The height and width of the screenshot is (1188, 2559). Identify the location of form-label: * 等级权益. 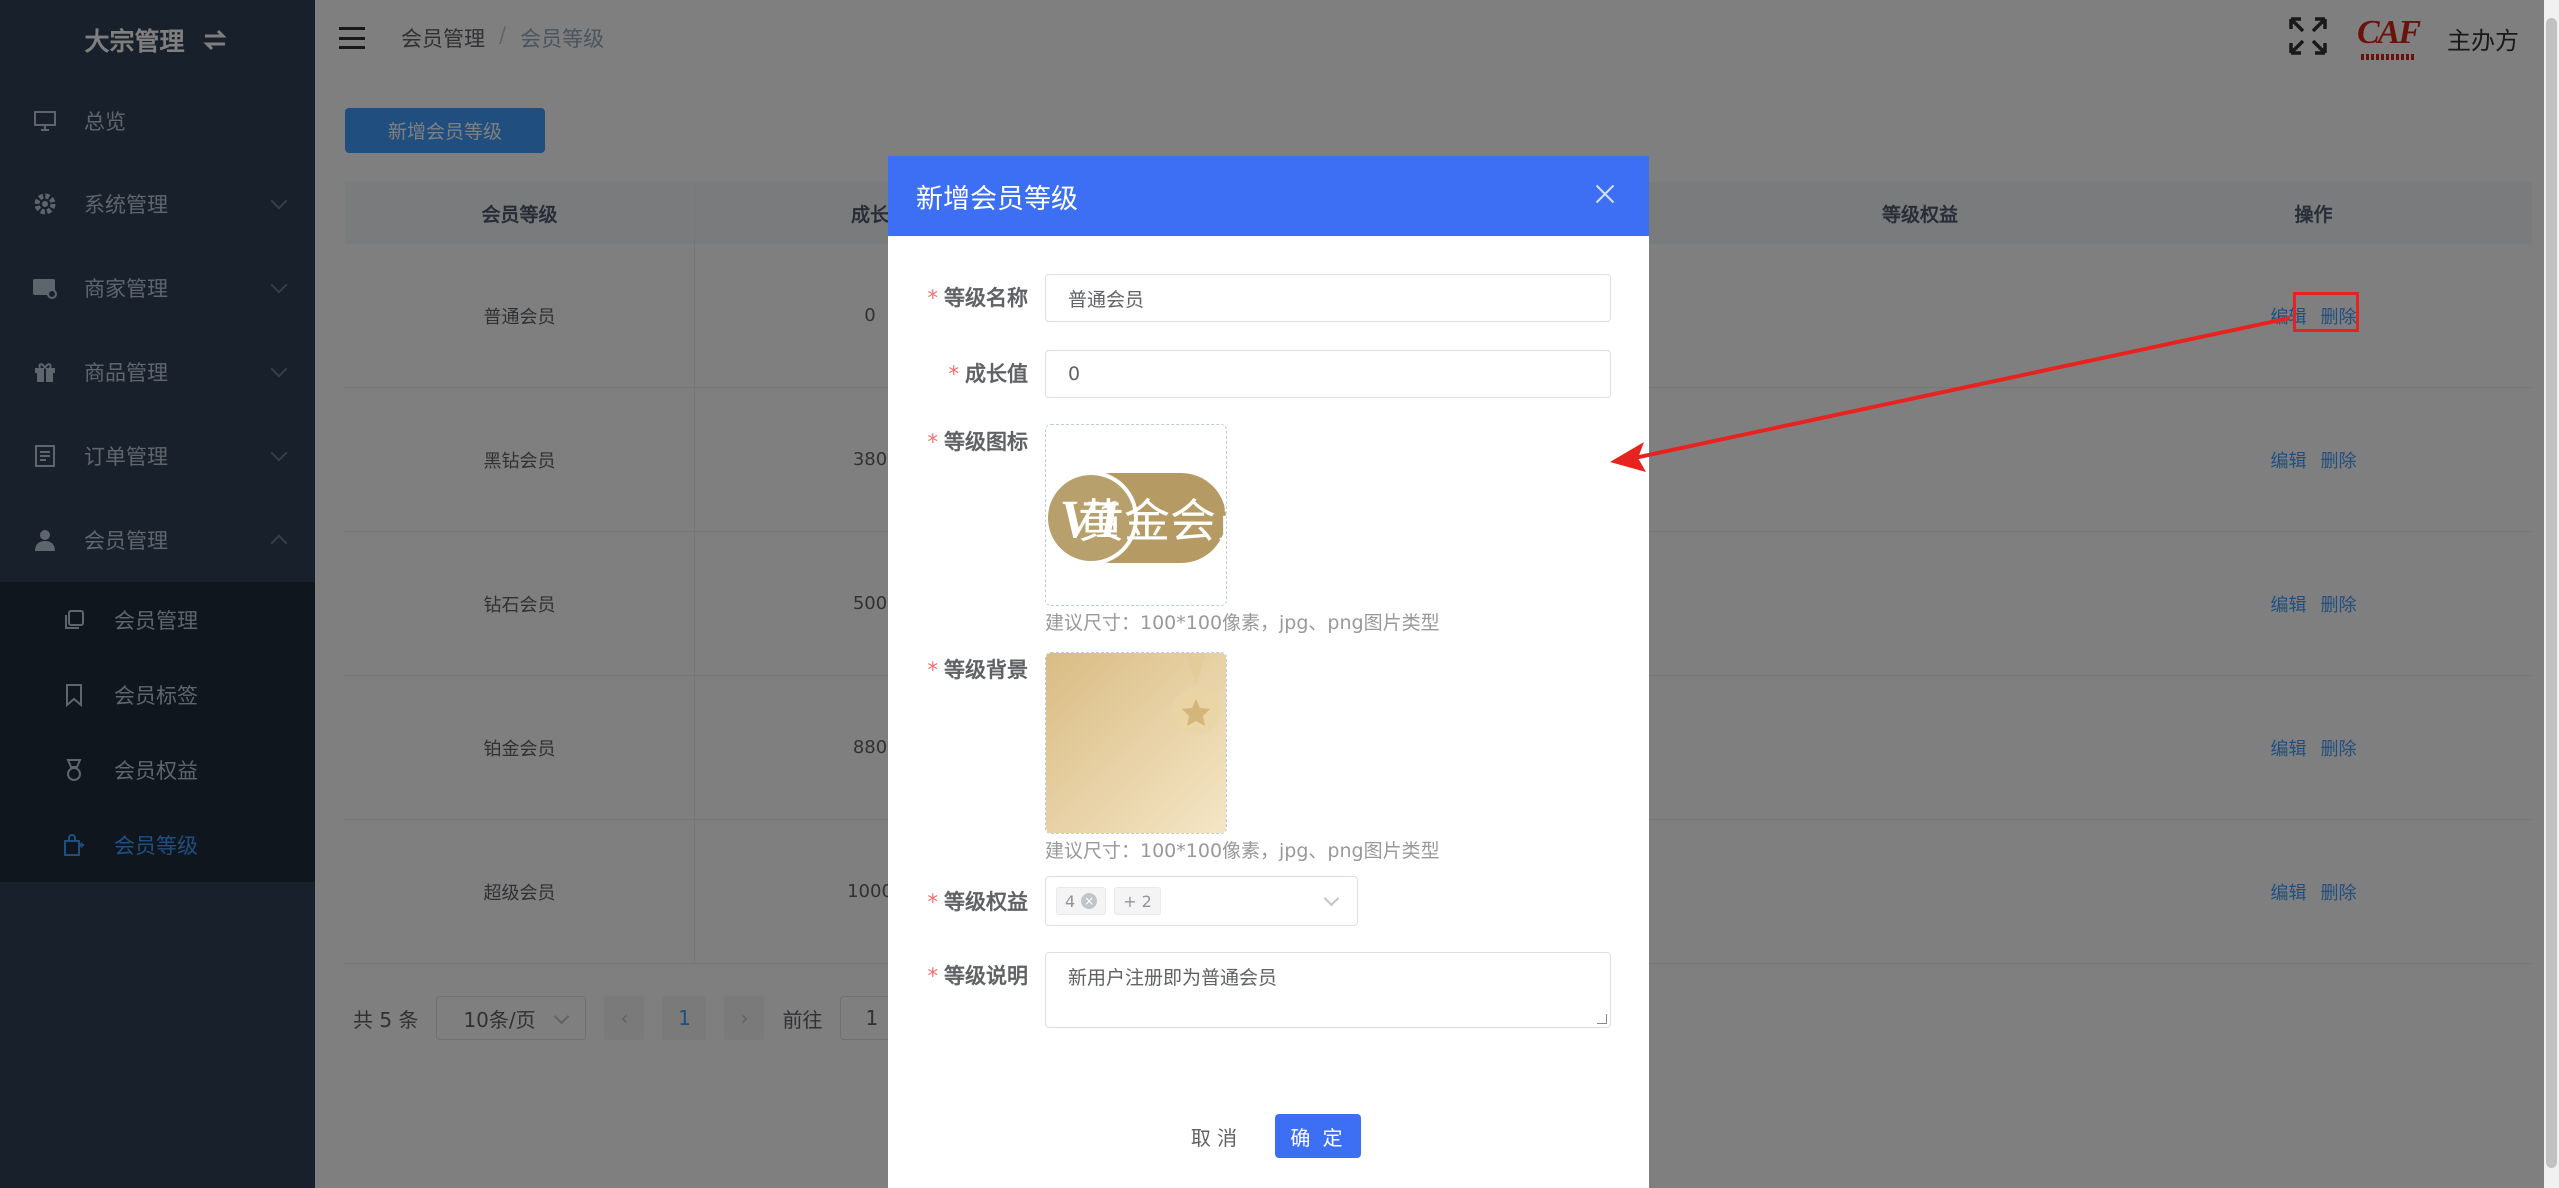
(978, 902).